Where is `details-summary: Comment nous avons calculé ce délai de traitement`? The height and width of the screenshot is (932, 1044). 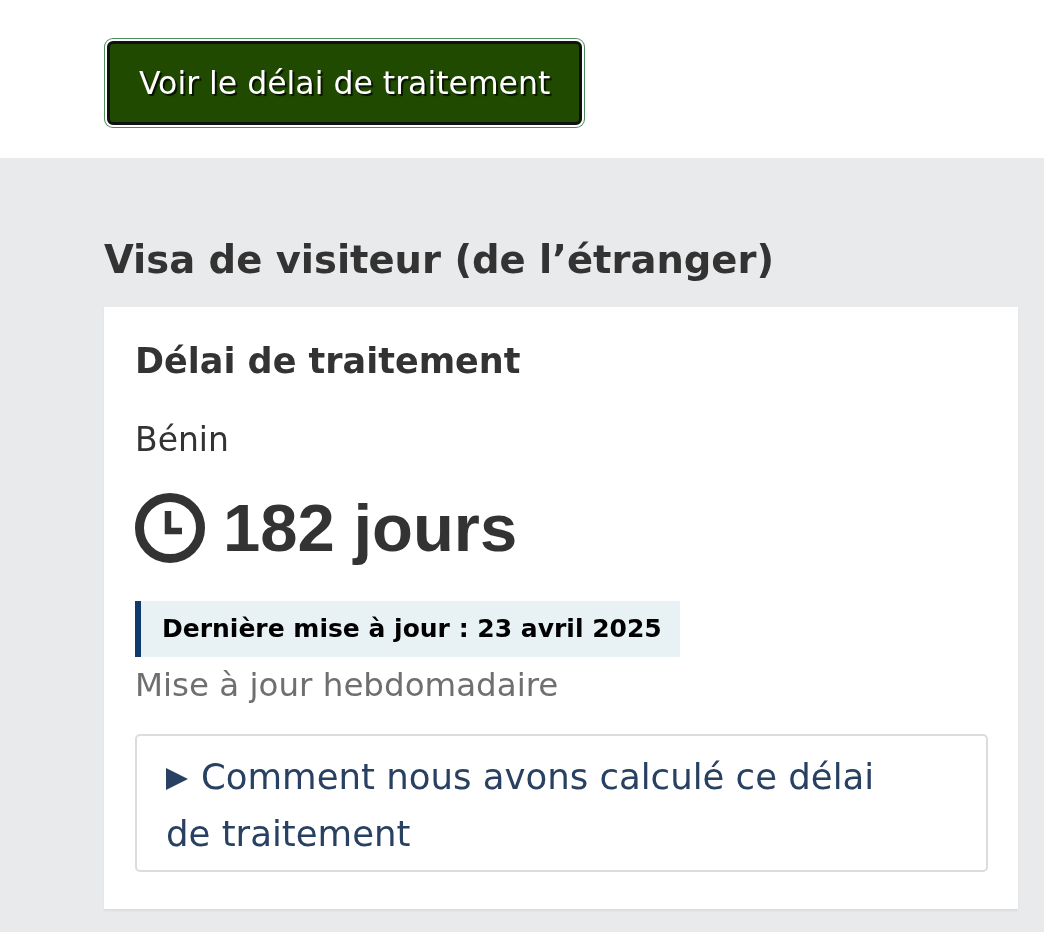
details-summary: Comment nous avons calculé ce délai de traitement is located at coordinates (561, 803).